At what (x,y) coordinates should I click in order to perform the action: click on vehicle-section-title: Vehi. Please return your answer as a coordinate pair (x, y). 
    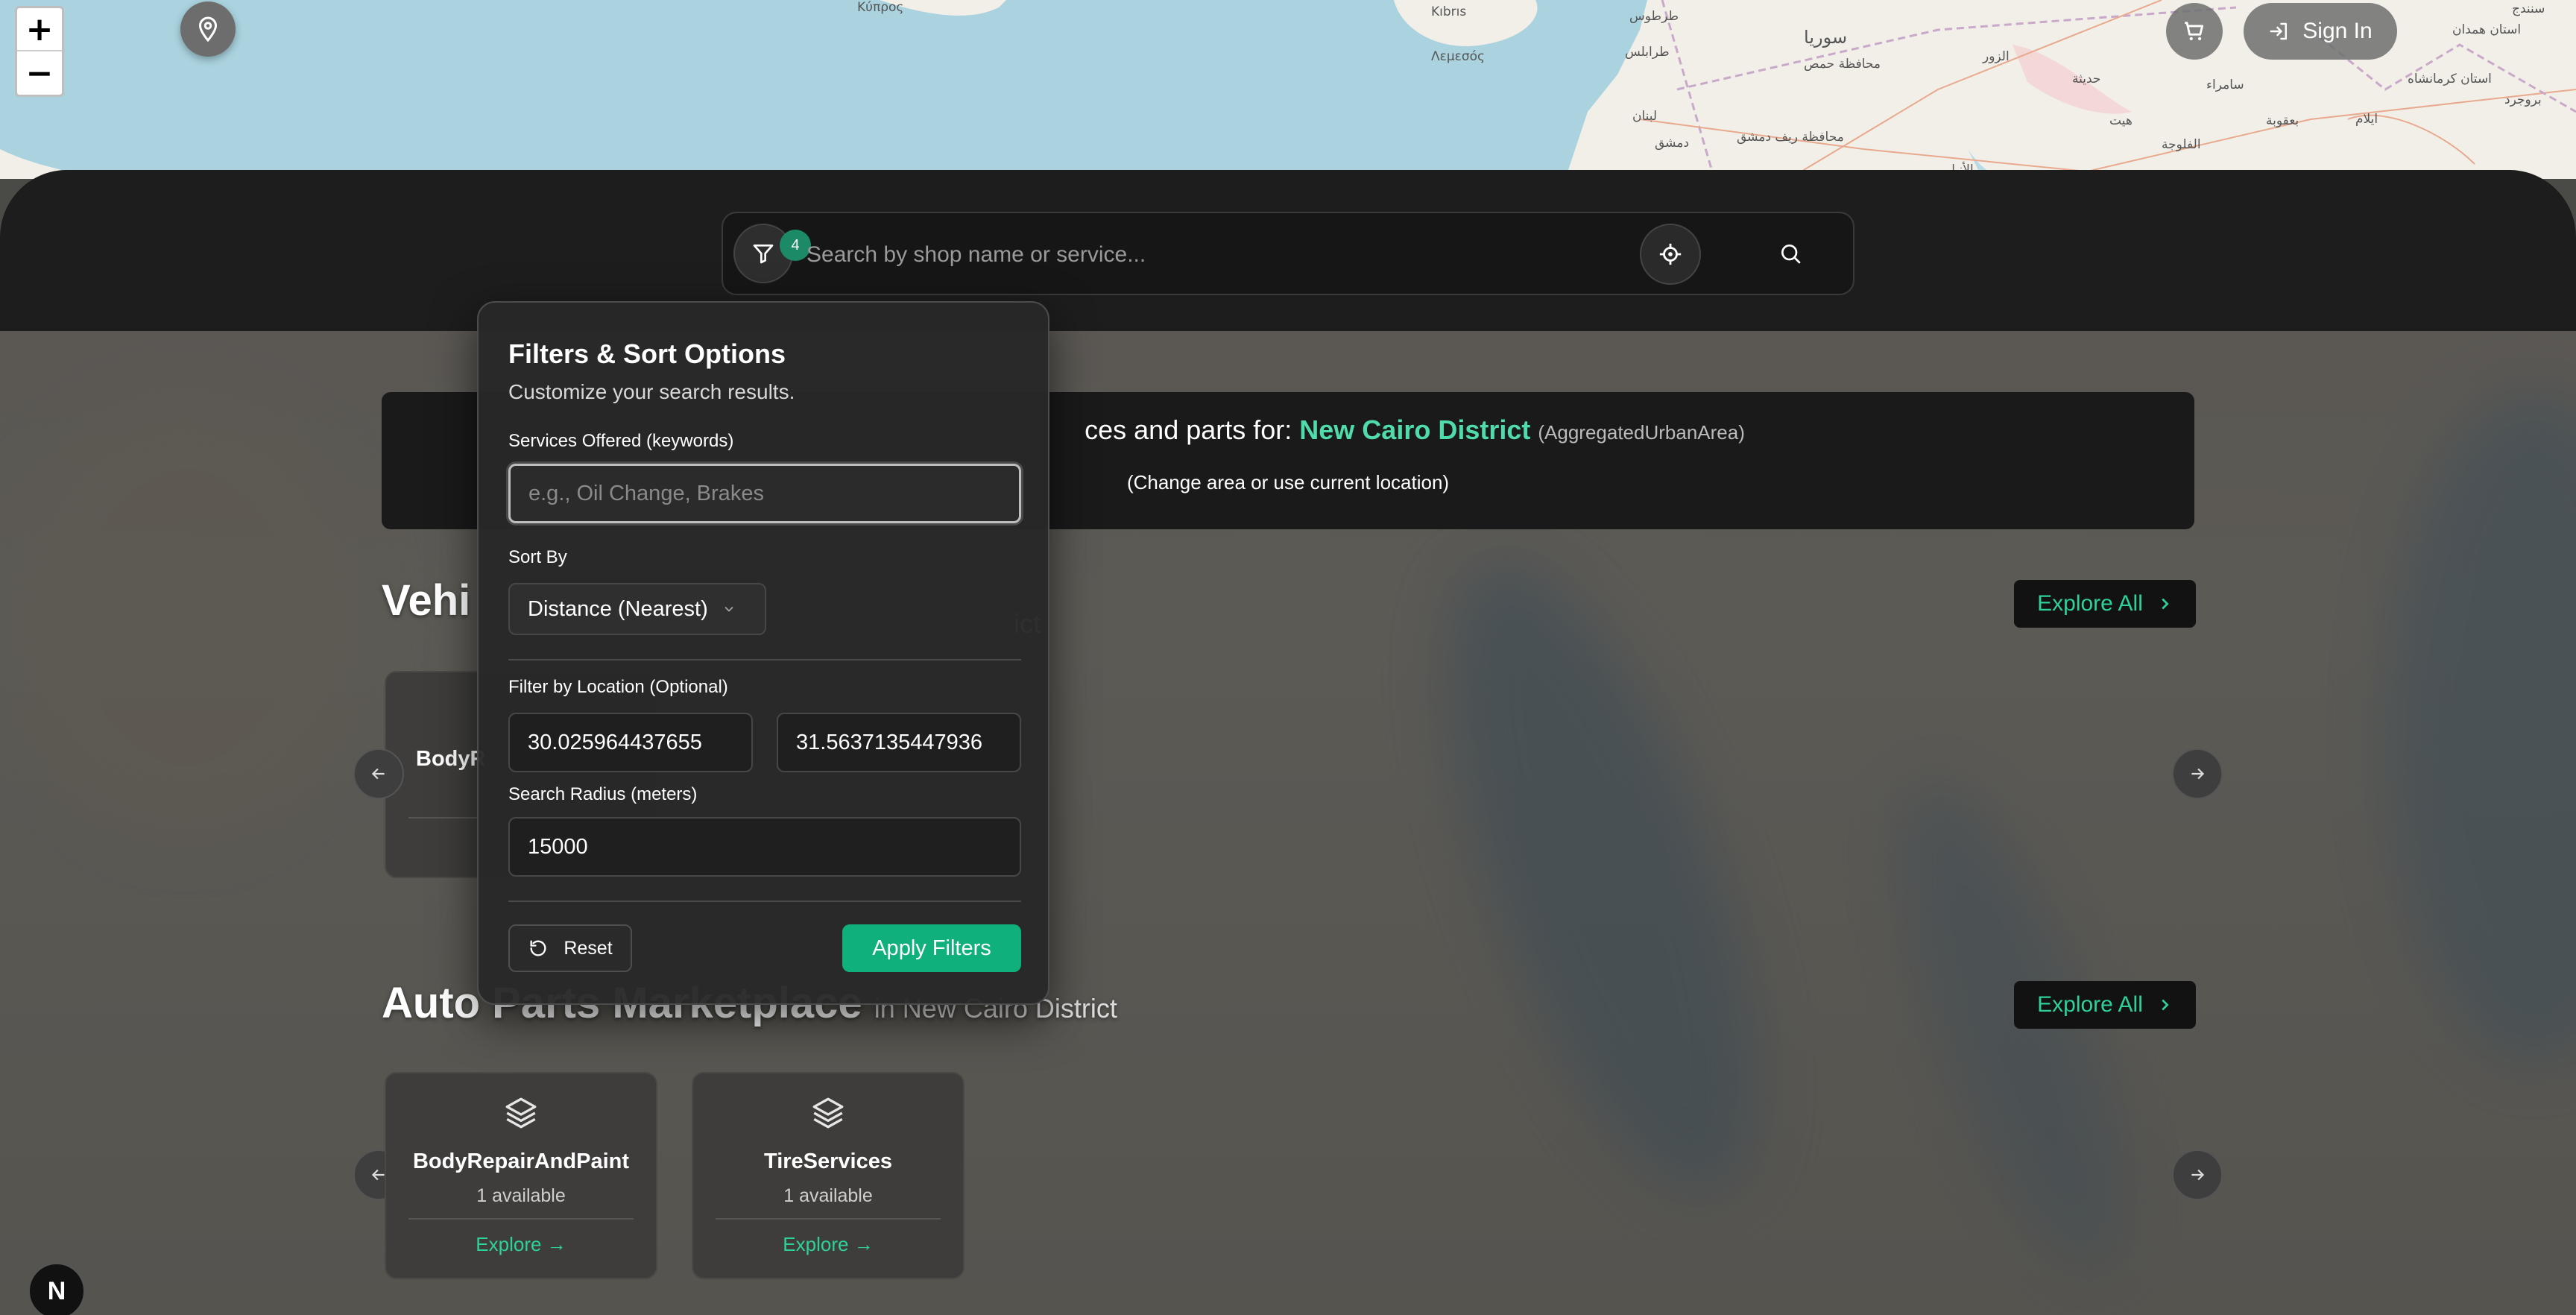
    Looking at the image, I should click on (426, 600).